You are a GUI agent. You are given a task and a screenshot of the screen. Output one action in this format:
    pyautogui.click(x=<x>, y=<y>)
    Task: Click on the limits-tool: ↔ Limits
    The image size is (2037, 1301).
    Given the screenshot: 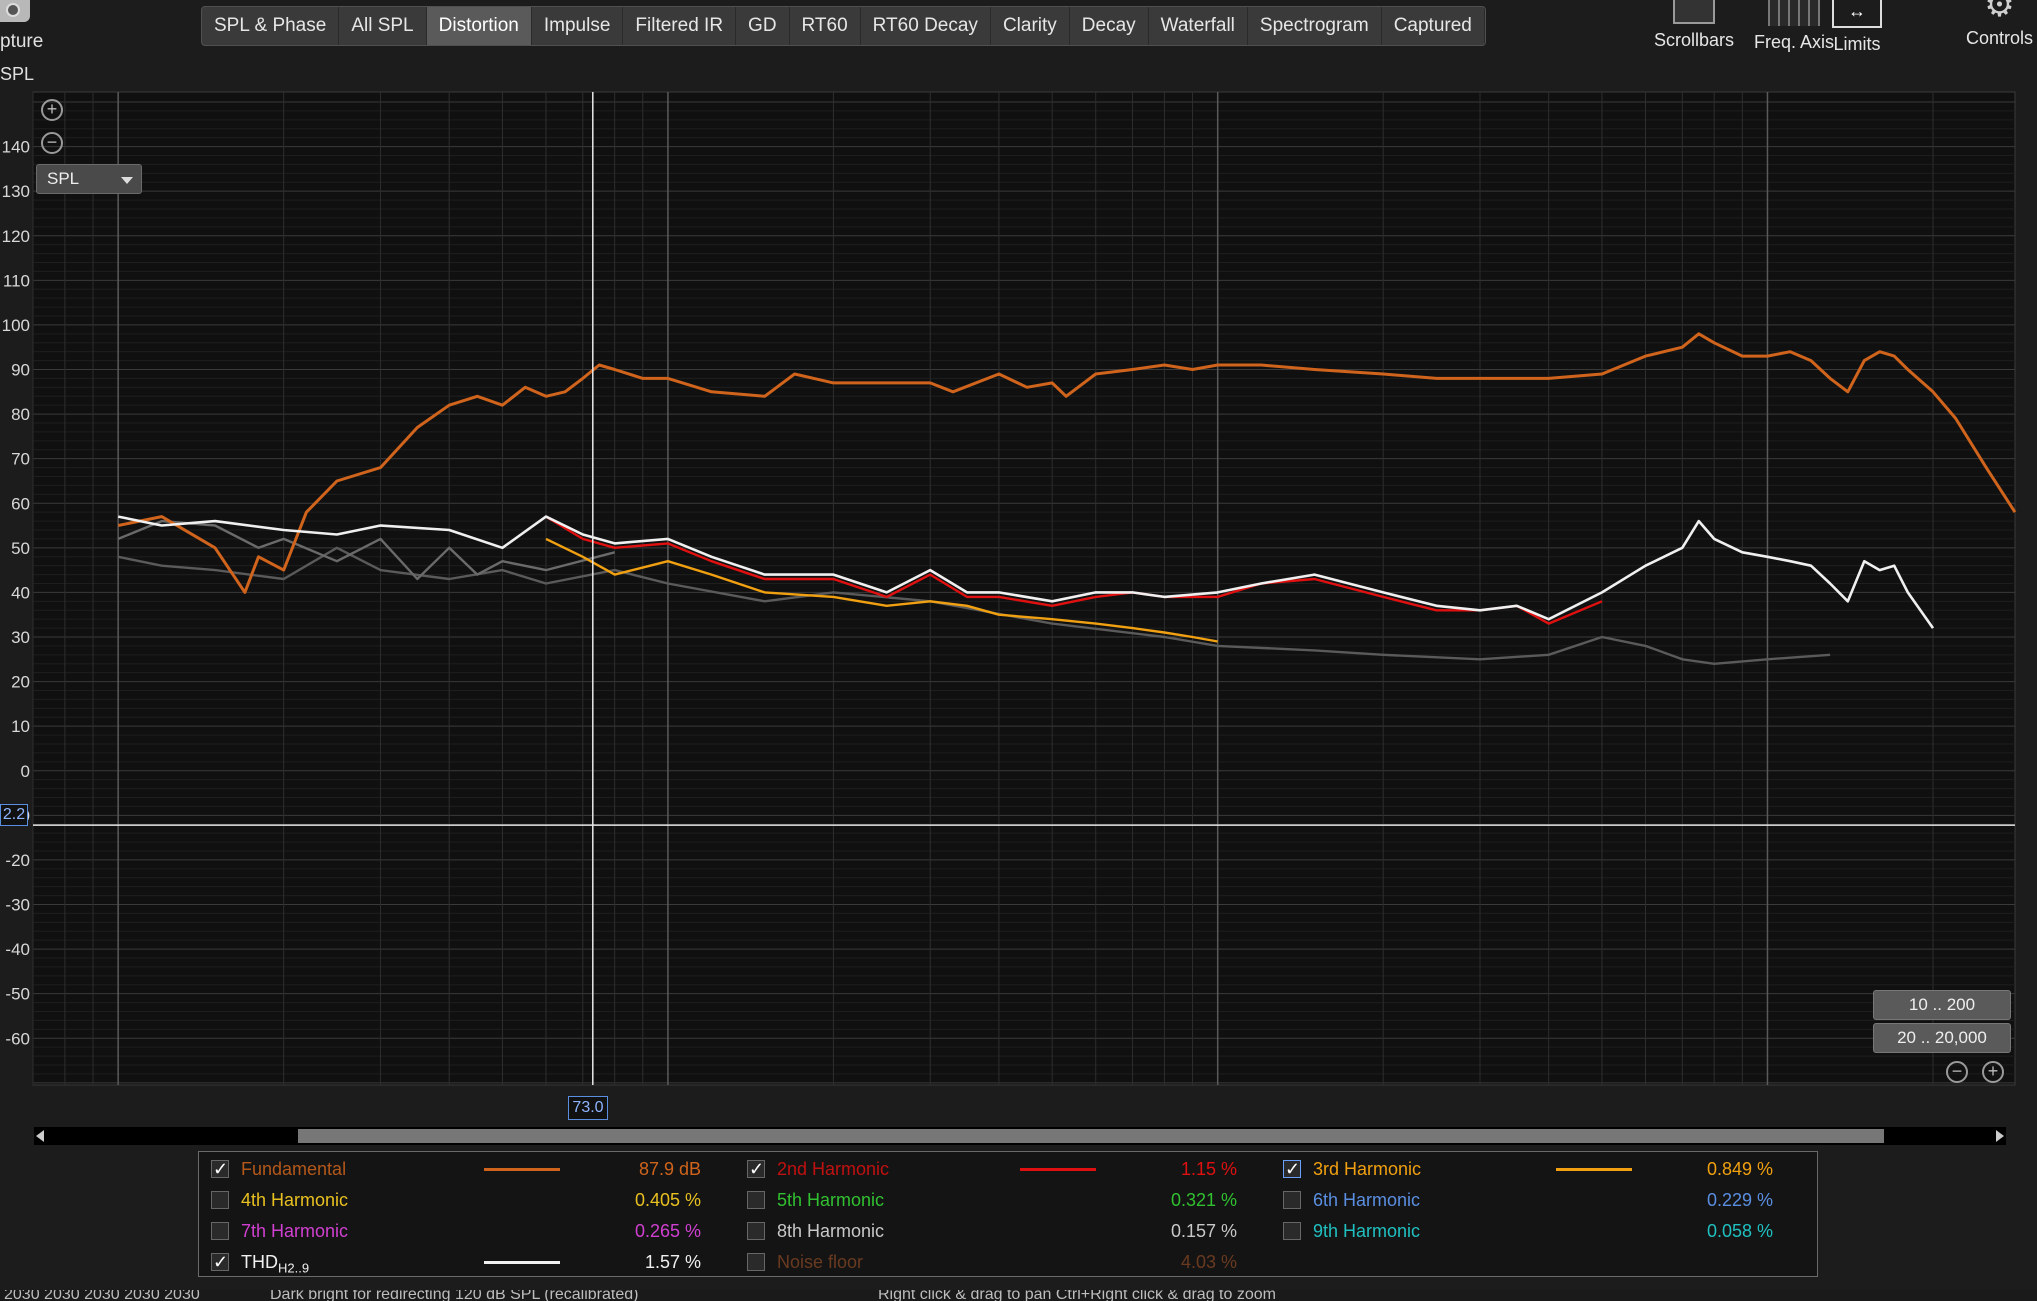 What is the action you would take?
    pyautogui.click(x=1857, y=27)
    